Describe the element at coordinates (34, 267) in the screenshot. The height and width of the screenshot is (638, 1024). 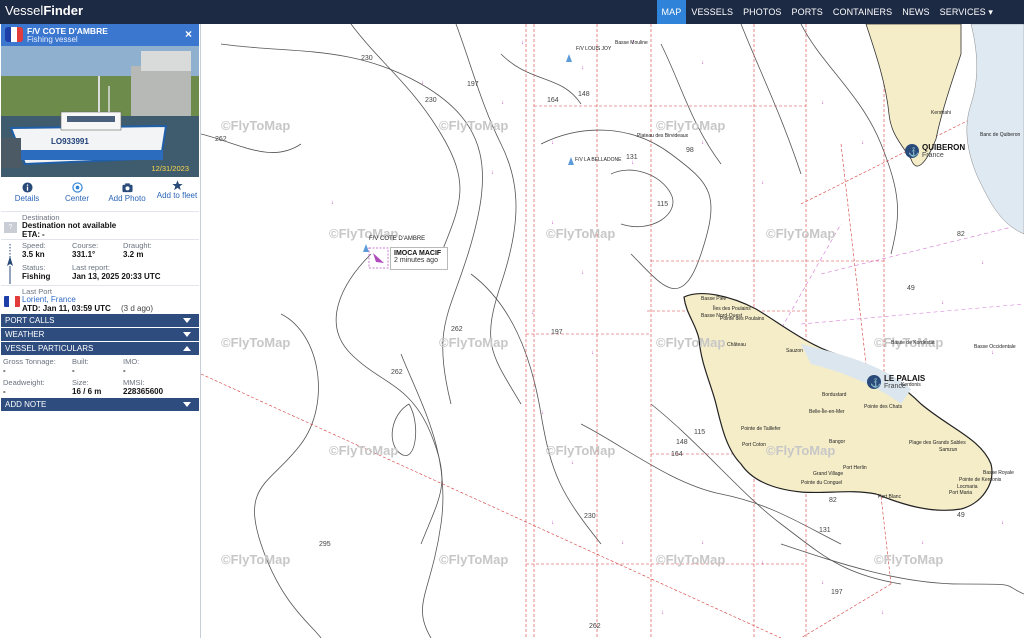
I see `status-label: Status:` at that location.